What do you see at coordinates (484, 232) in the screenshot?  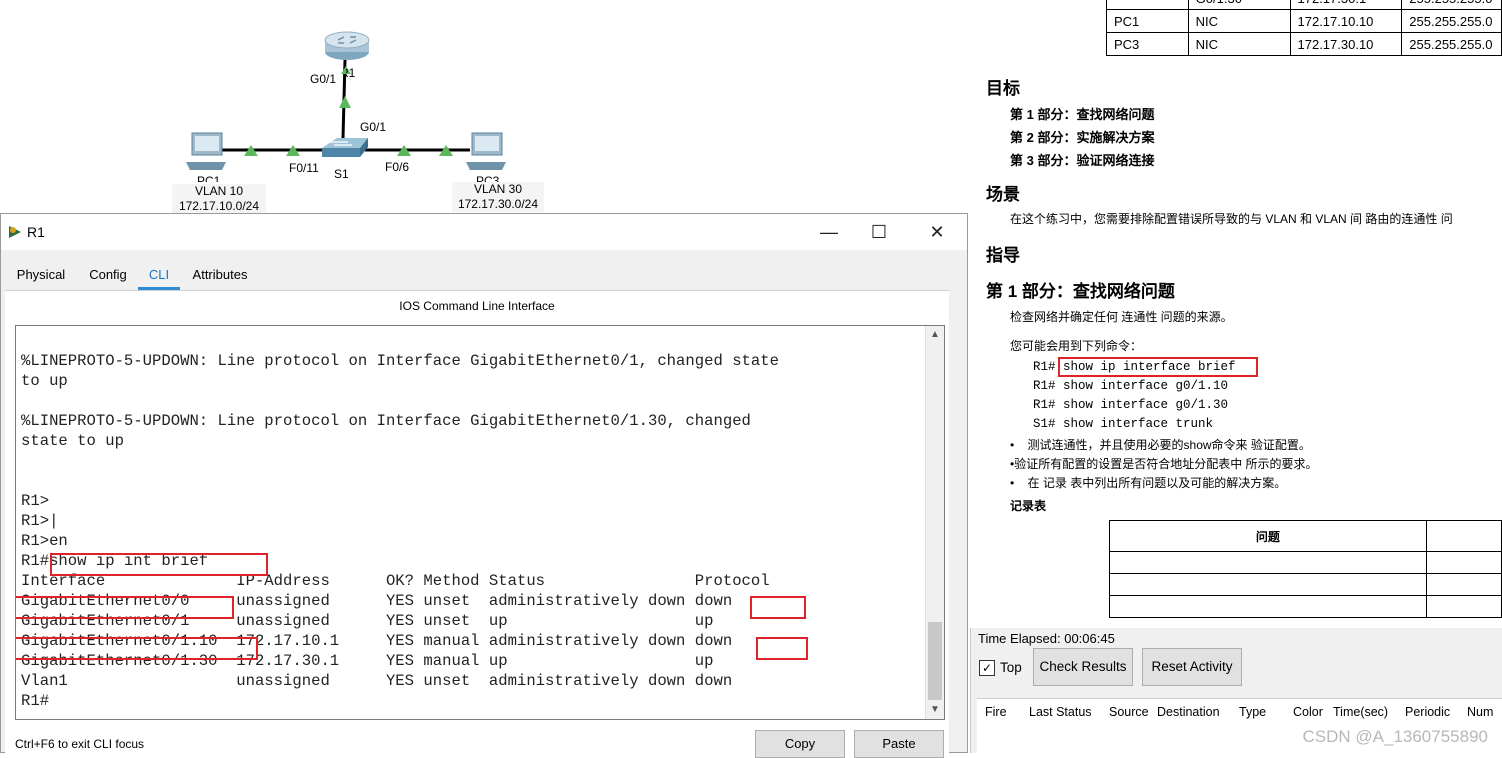 I see `window-titlebar: R1 — ☐ ✕` at bounding box center [484, 232].